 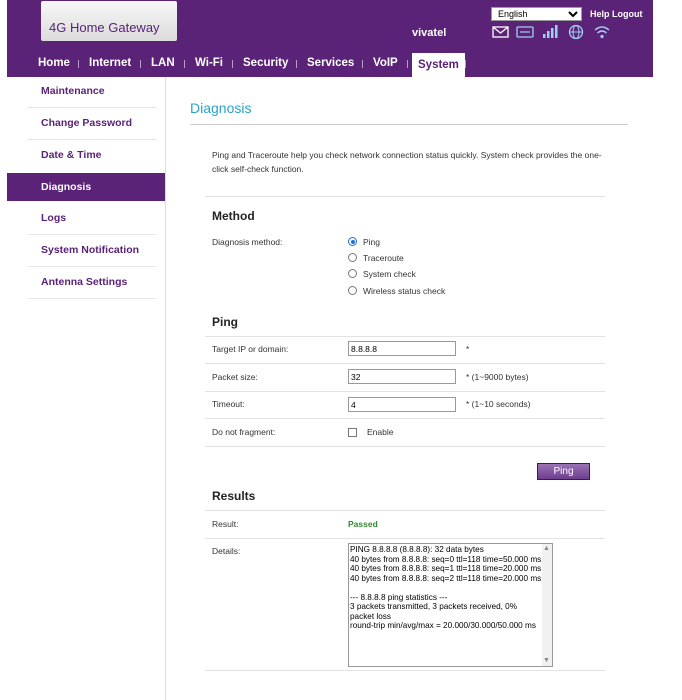 What do you see at coordinates (498, 404) in the screenshot?
I see `timeout-hint: * (1~10 seconds)` at bounding box center [498, 404].